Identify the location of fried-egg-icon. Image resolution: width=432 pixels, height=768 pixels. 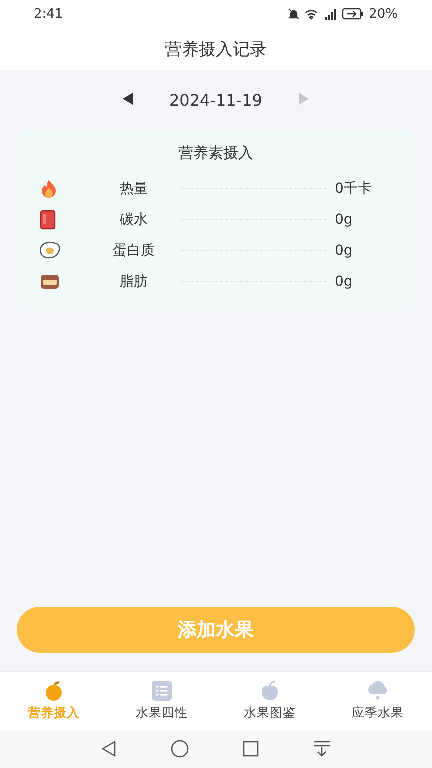
(50, 250).